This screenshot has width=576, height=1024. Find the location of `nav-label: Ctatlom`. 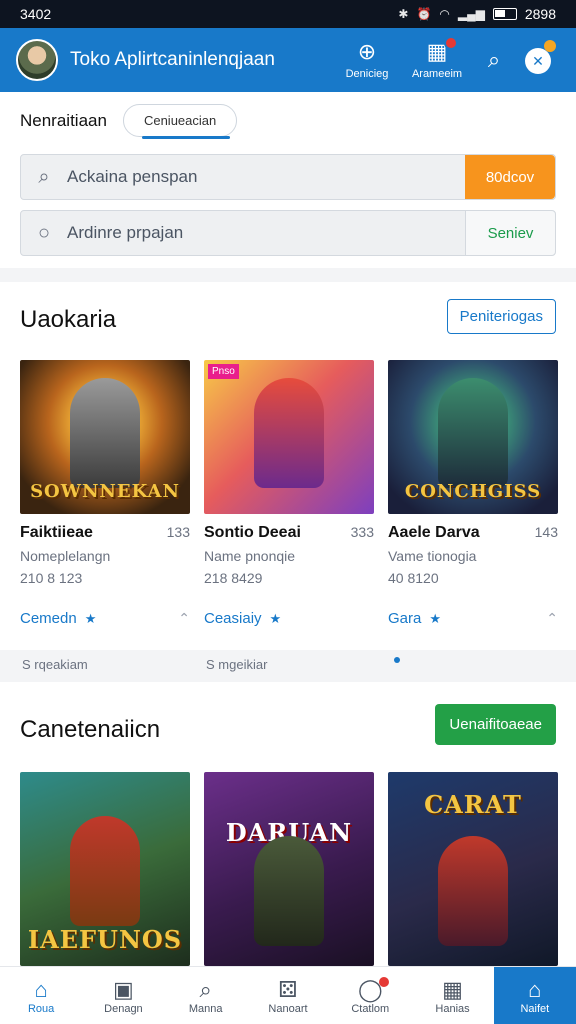

nav-label: Ctatlom is located at coordinates (370, 1008).